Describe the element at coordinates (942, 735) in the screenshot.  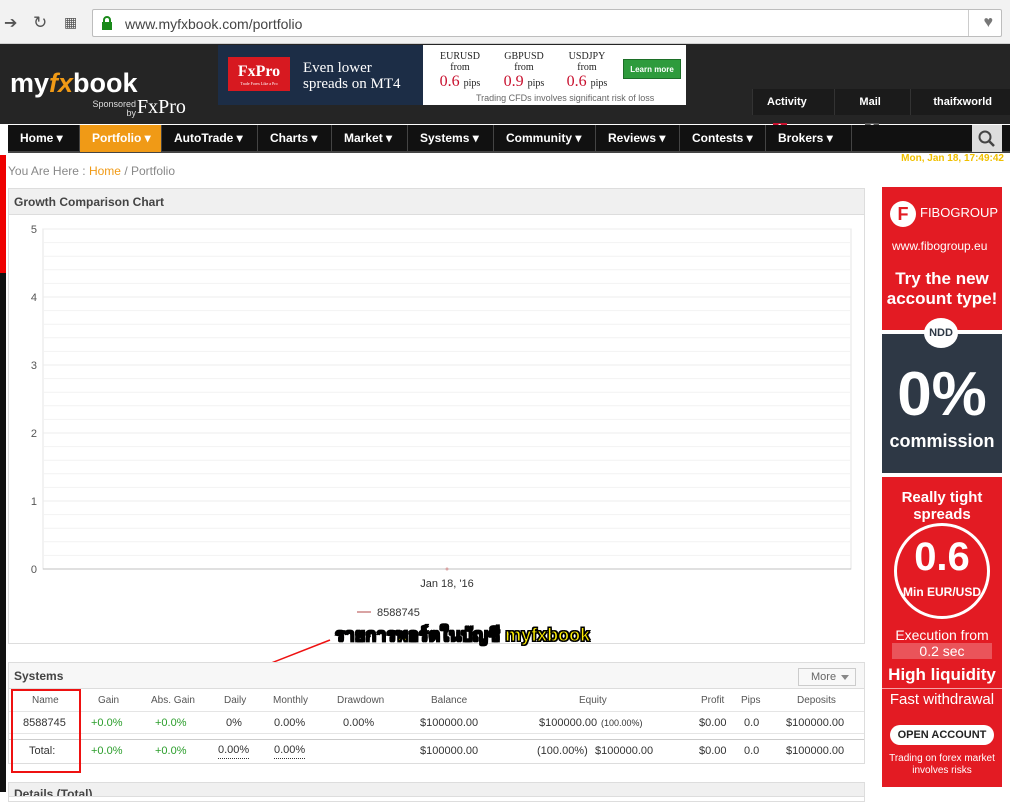
I see `open-account-button: OPEN ACCOUNT` at that location.